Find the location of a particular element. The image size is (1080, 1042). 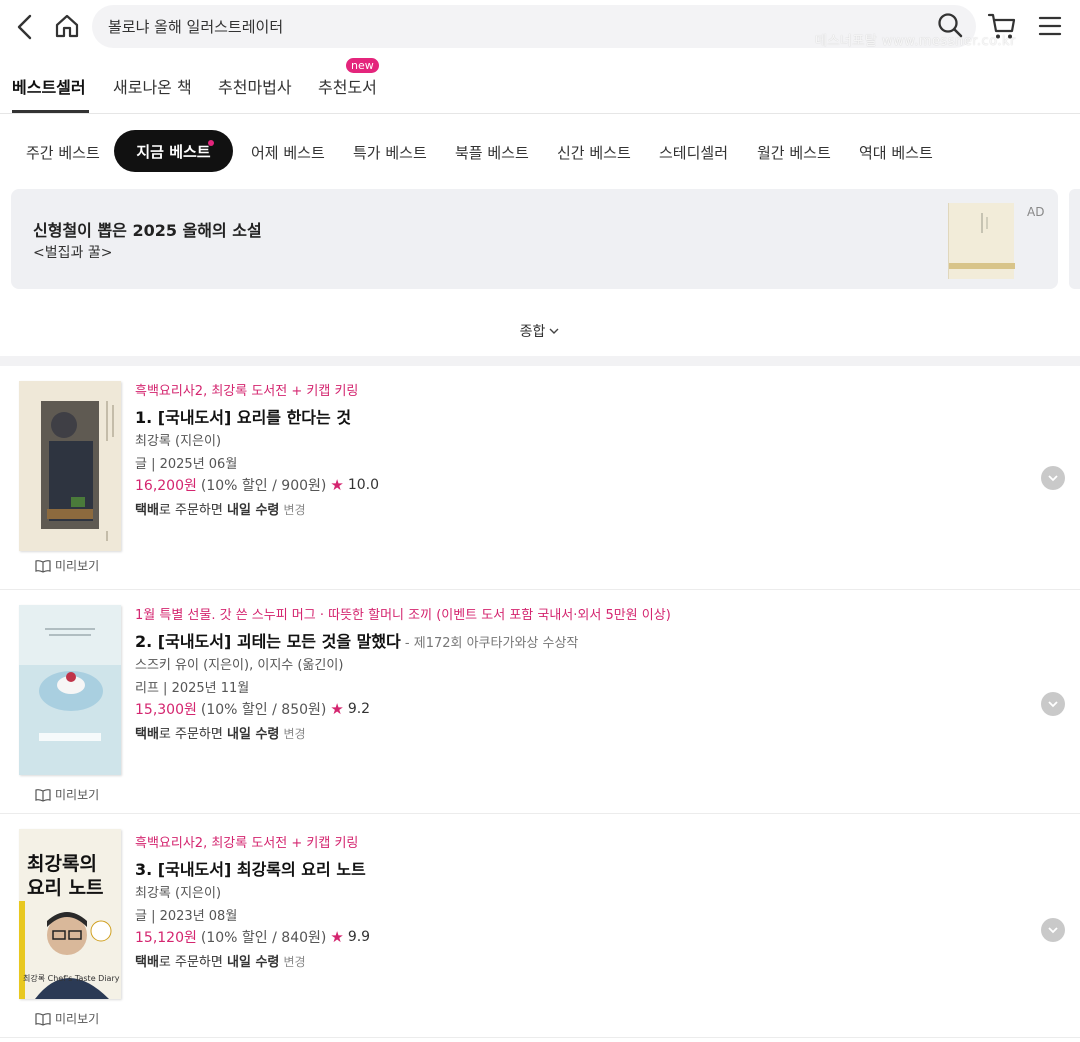

book-award: - 제172회 아쿠타가와상 수상작 is located at coordinates (489, 643).